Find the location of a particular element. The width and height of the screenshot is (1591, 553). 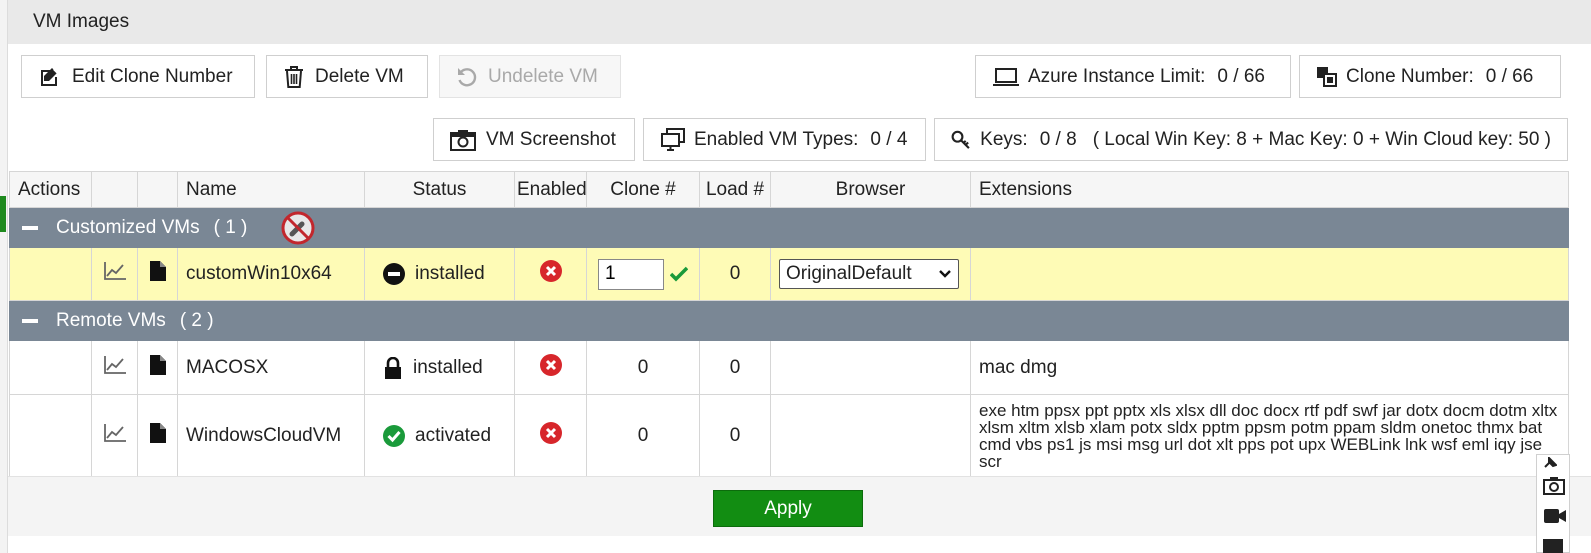

azure-instance-label: Azure Instance Limit: is located at coordinates (1117, 76).